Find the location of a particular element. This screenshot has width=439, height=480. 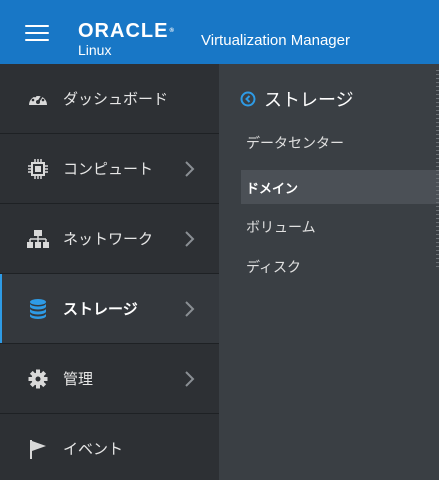

sidebar-item-label: コンピュート is located at coordinates (108, 169).